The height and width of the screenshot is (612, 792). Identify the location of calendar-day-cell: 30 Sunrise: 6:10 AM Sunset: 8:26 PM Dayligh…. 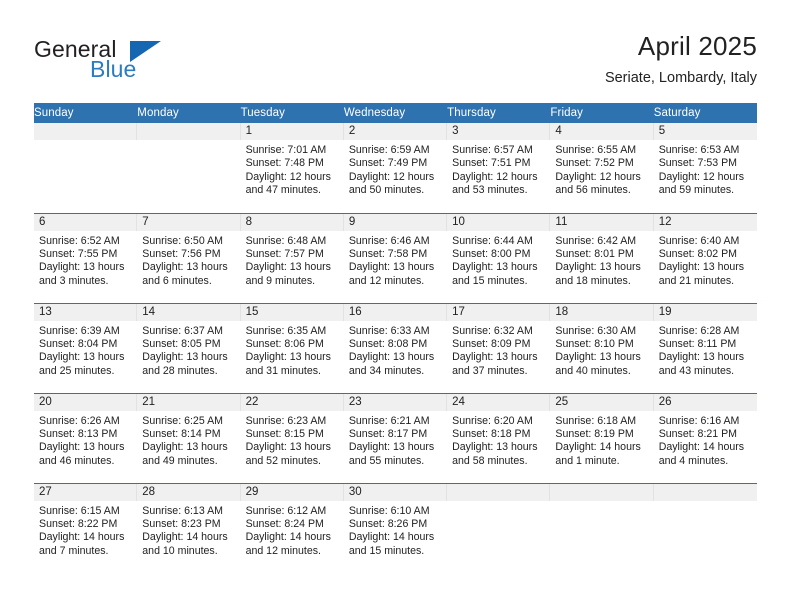
(395, 527).